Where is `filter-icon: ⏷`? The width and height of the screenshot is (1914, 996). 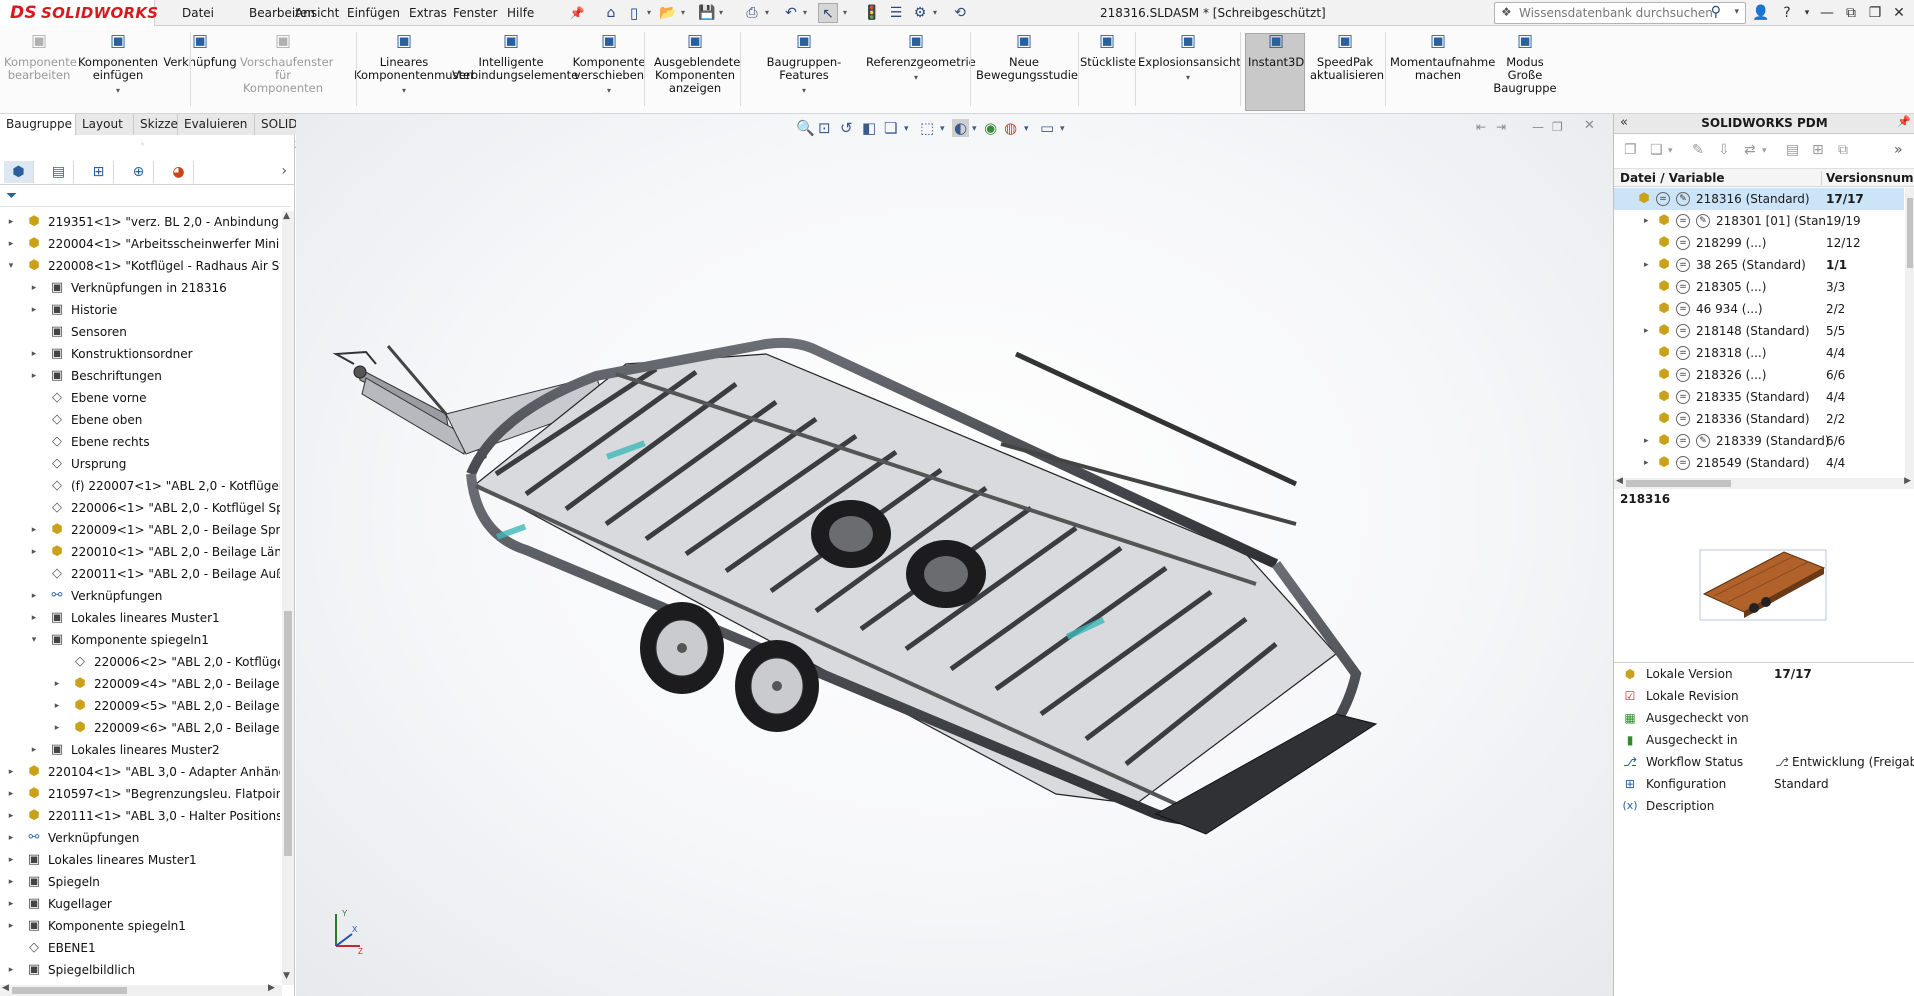 filter-icon: ⏷ is located at coordinates (11, 196).